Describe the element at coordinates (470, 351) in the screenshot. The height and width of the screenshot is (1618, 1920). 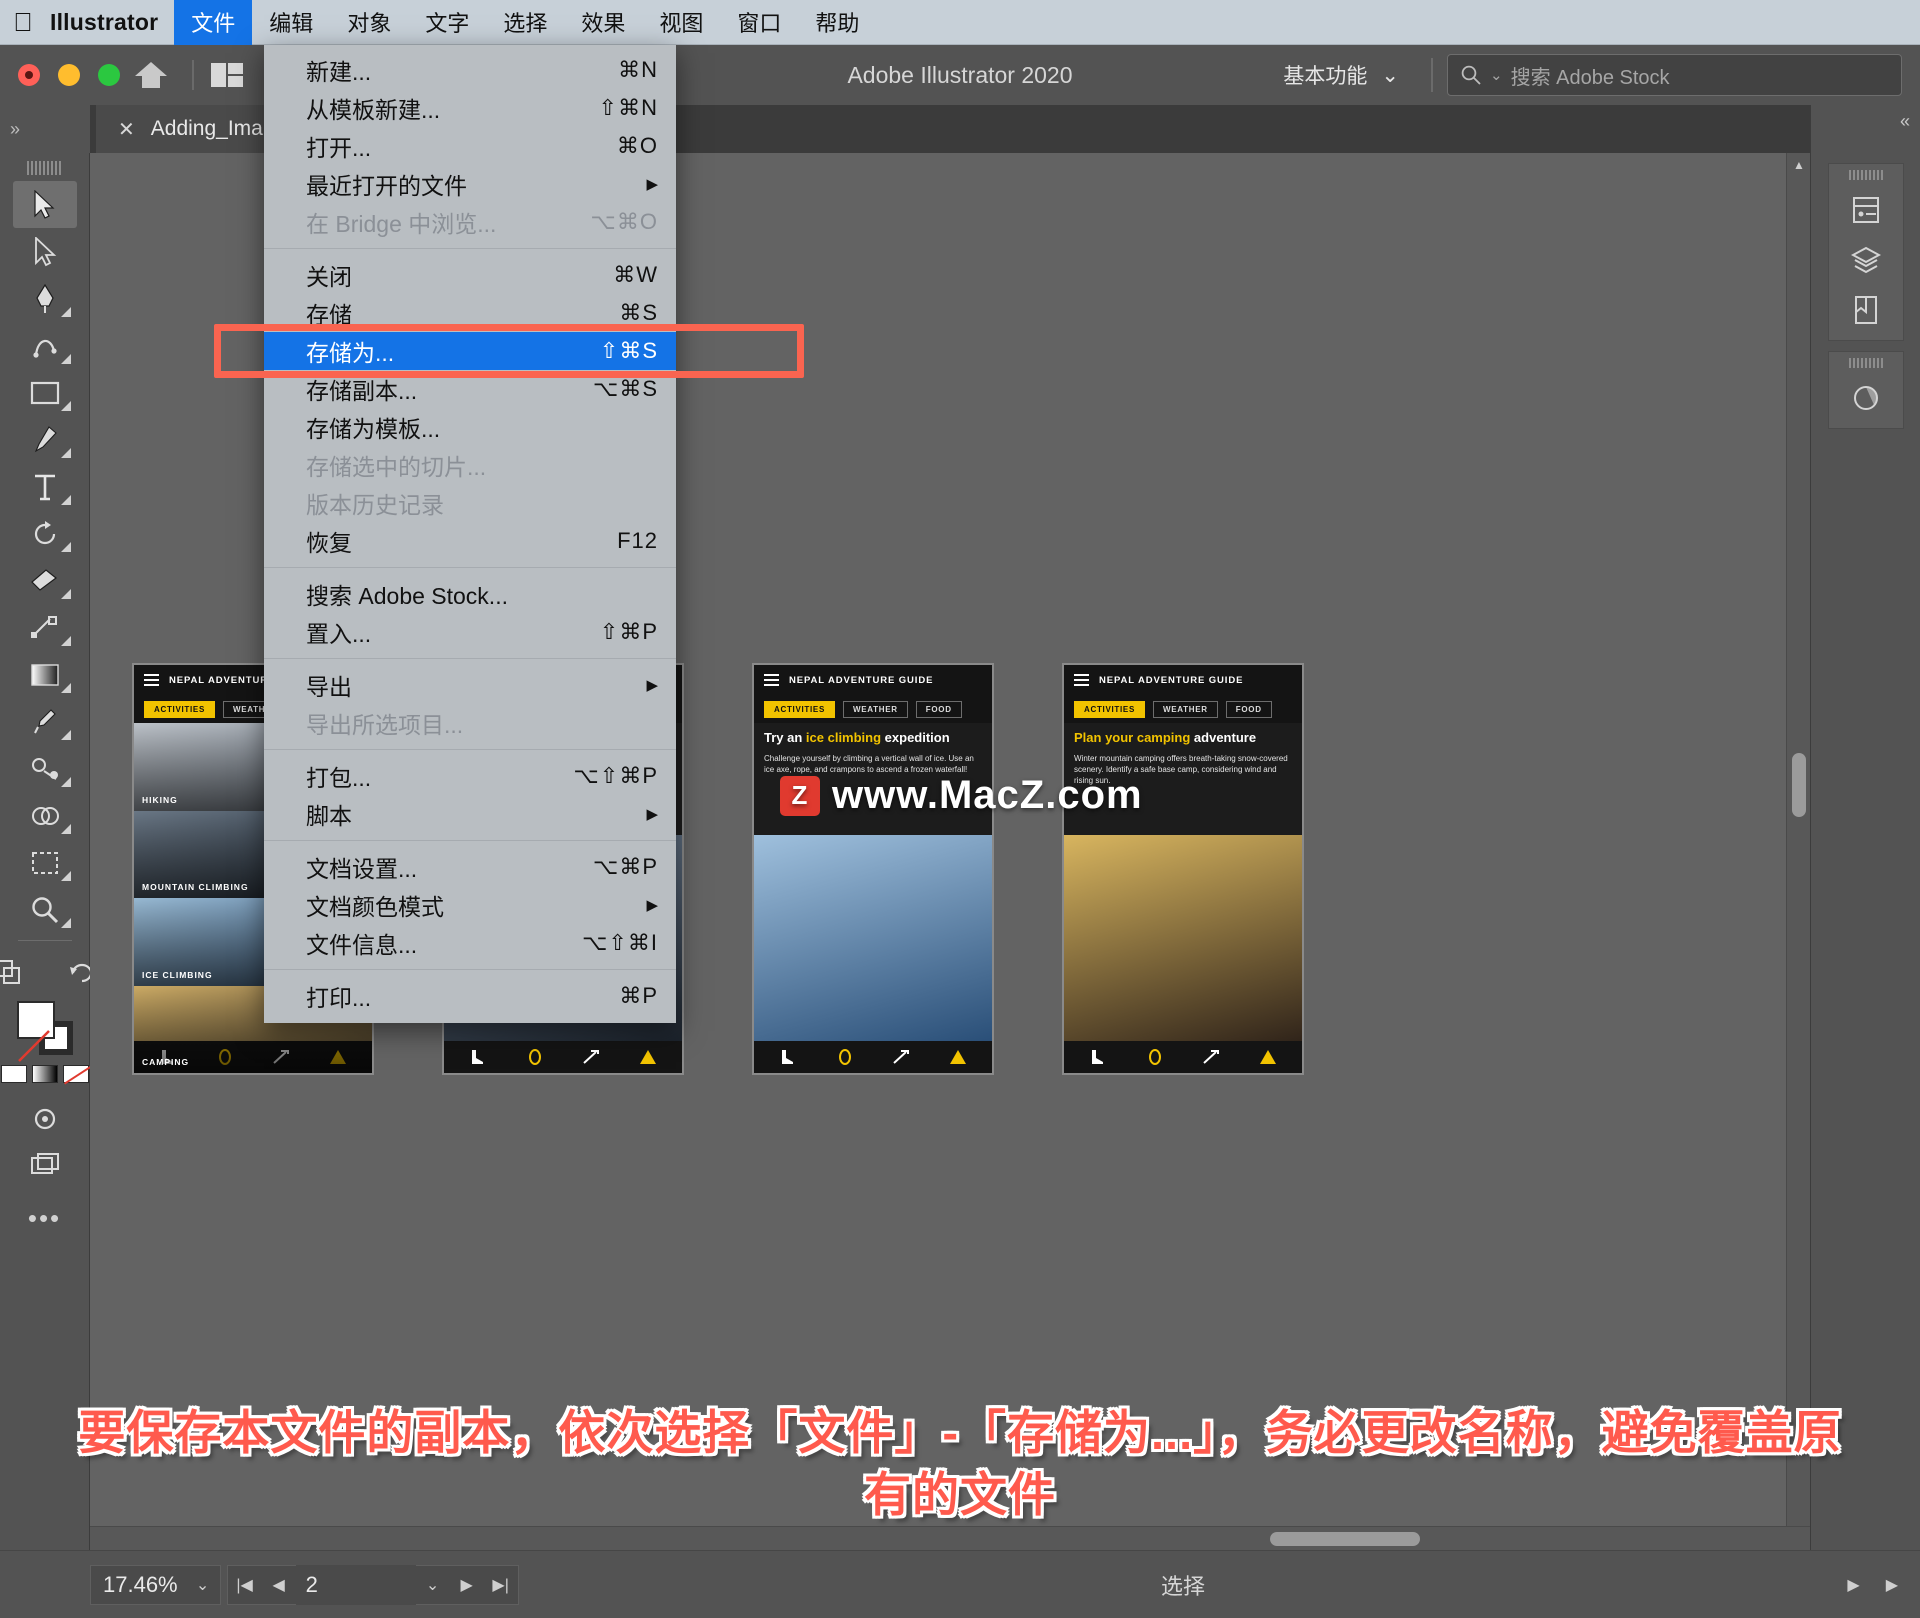
I see `menu-item-1-2: 存储为... ⇧⌘S` at that location.